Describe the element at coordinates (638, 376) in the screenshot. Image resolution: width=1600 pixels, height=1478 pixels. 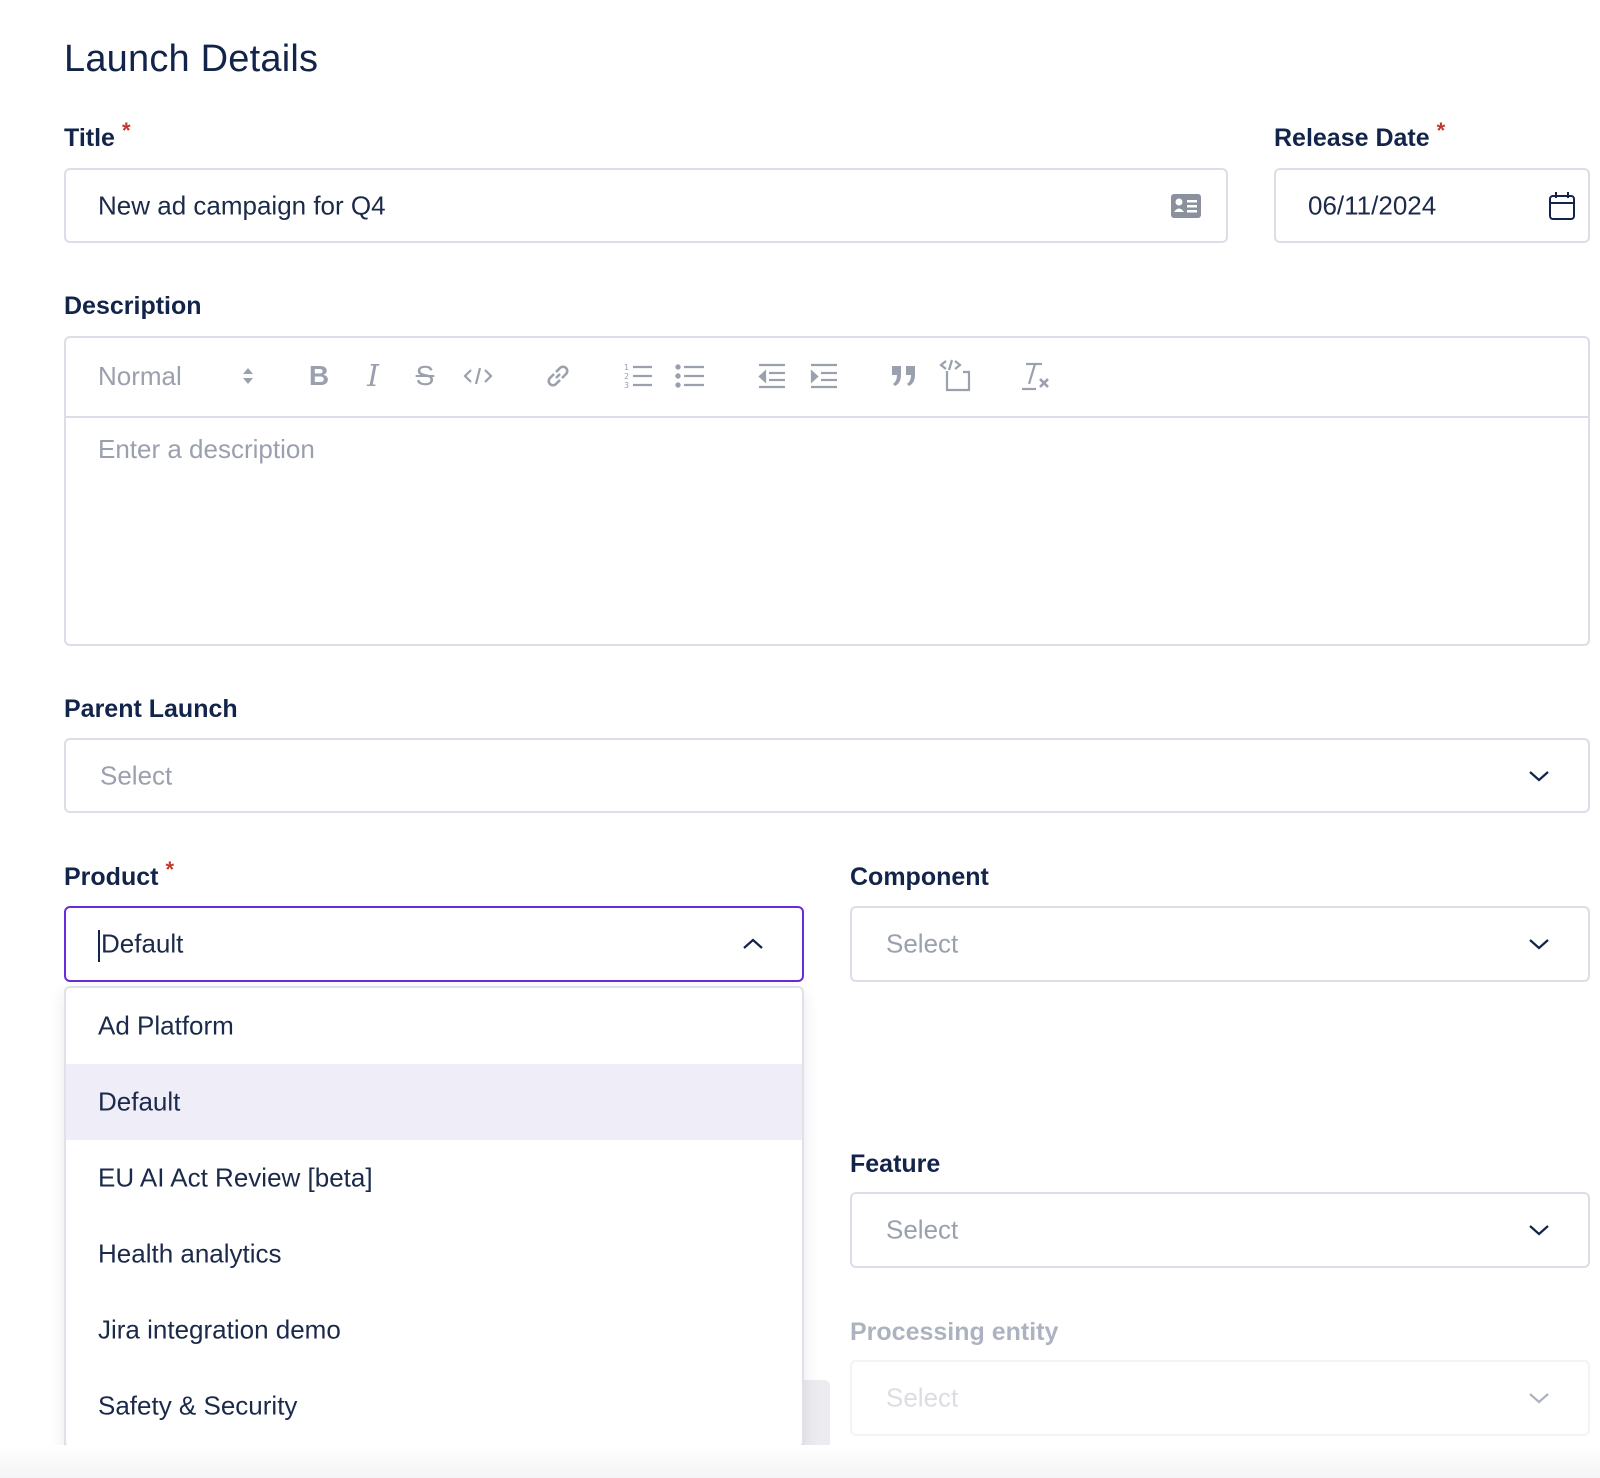
I see `ordered-list-icon: 123` at that location.